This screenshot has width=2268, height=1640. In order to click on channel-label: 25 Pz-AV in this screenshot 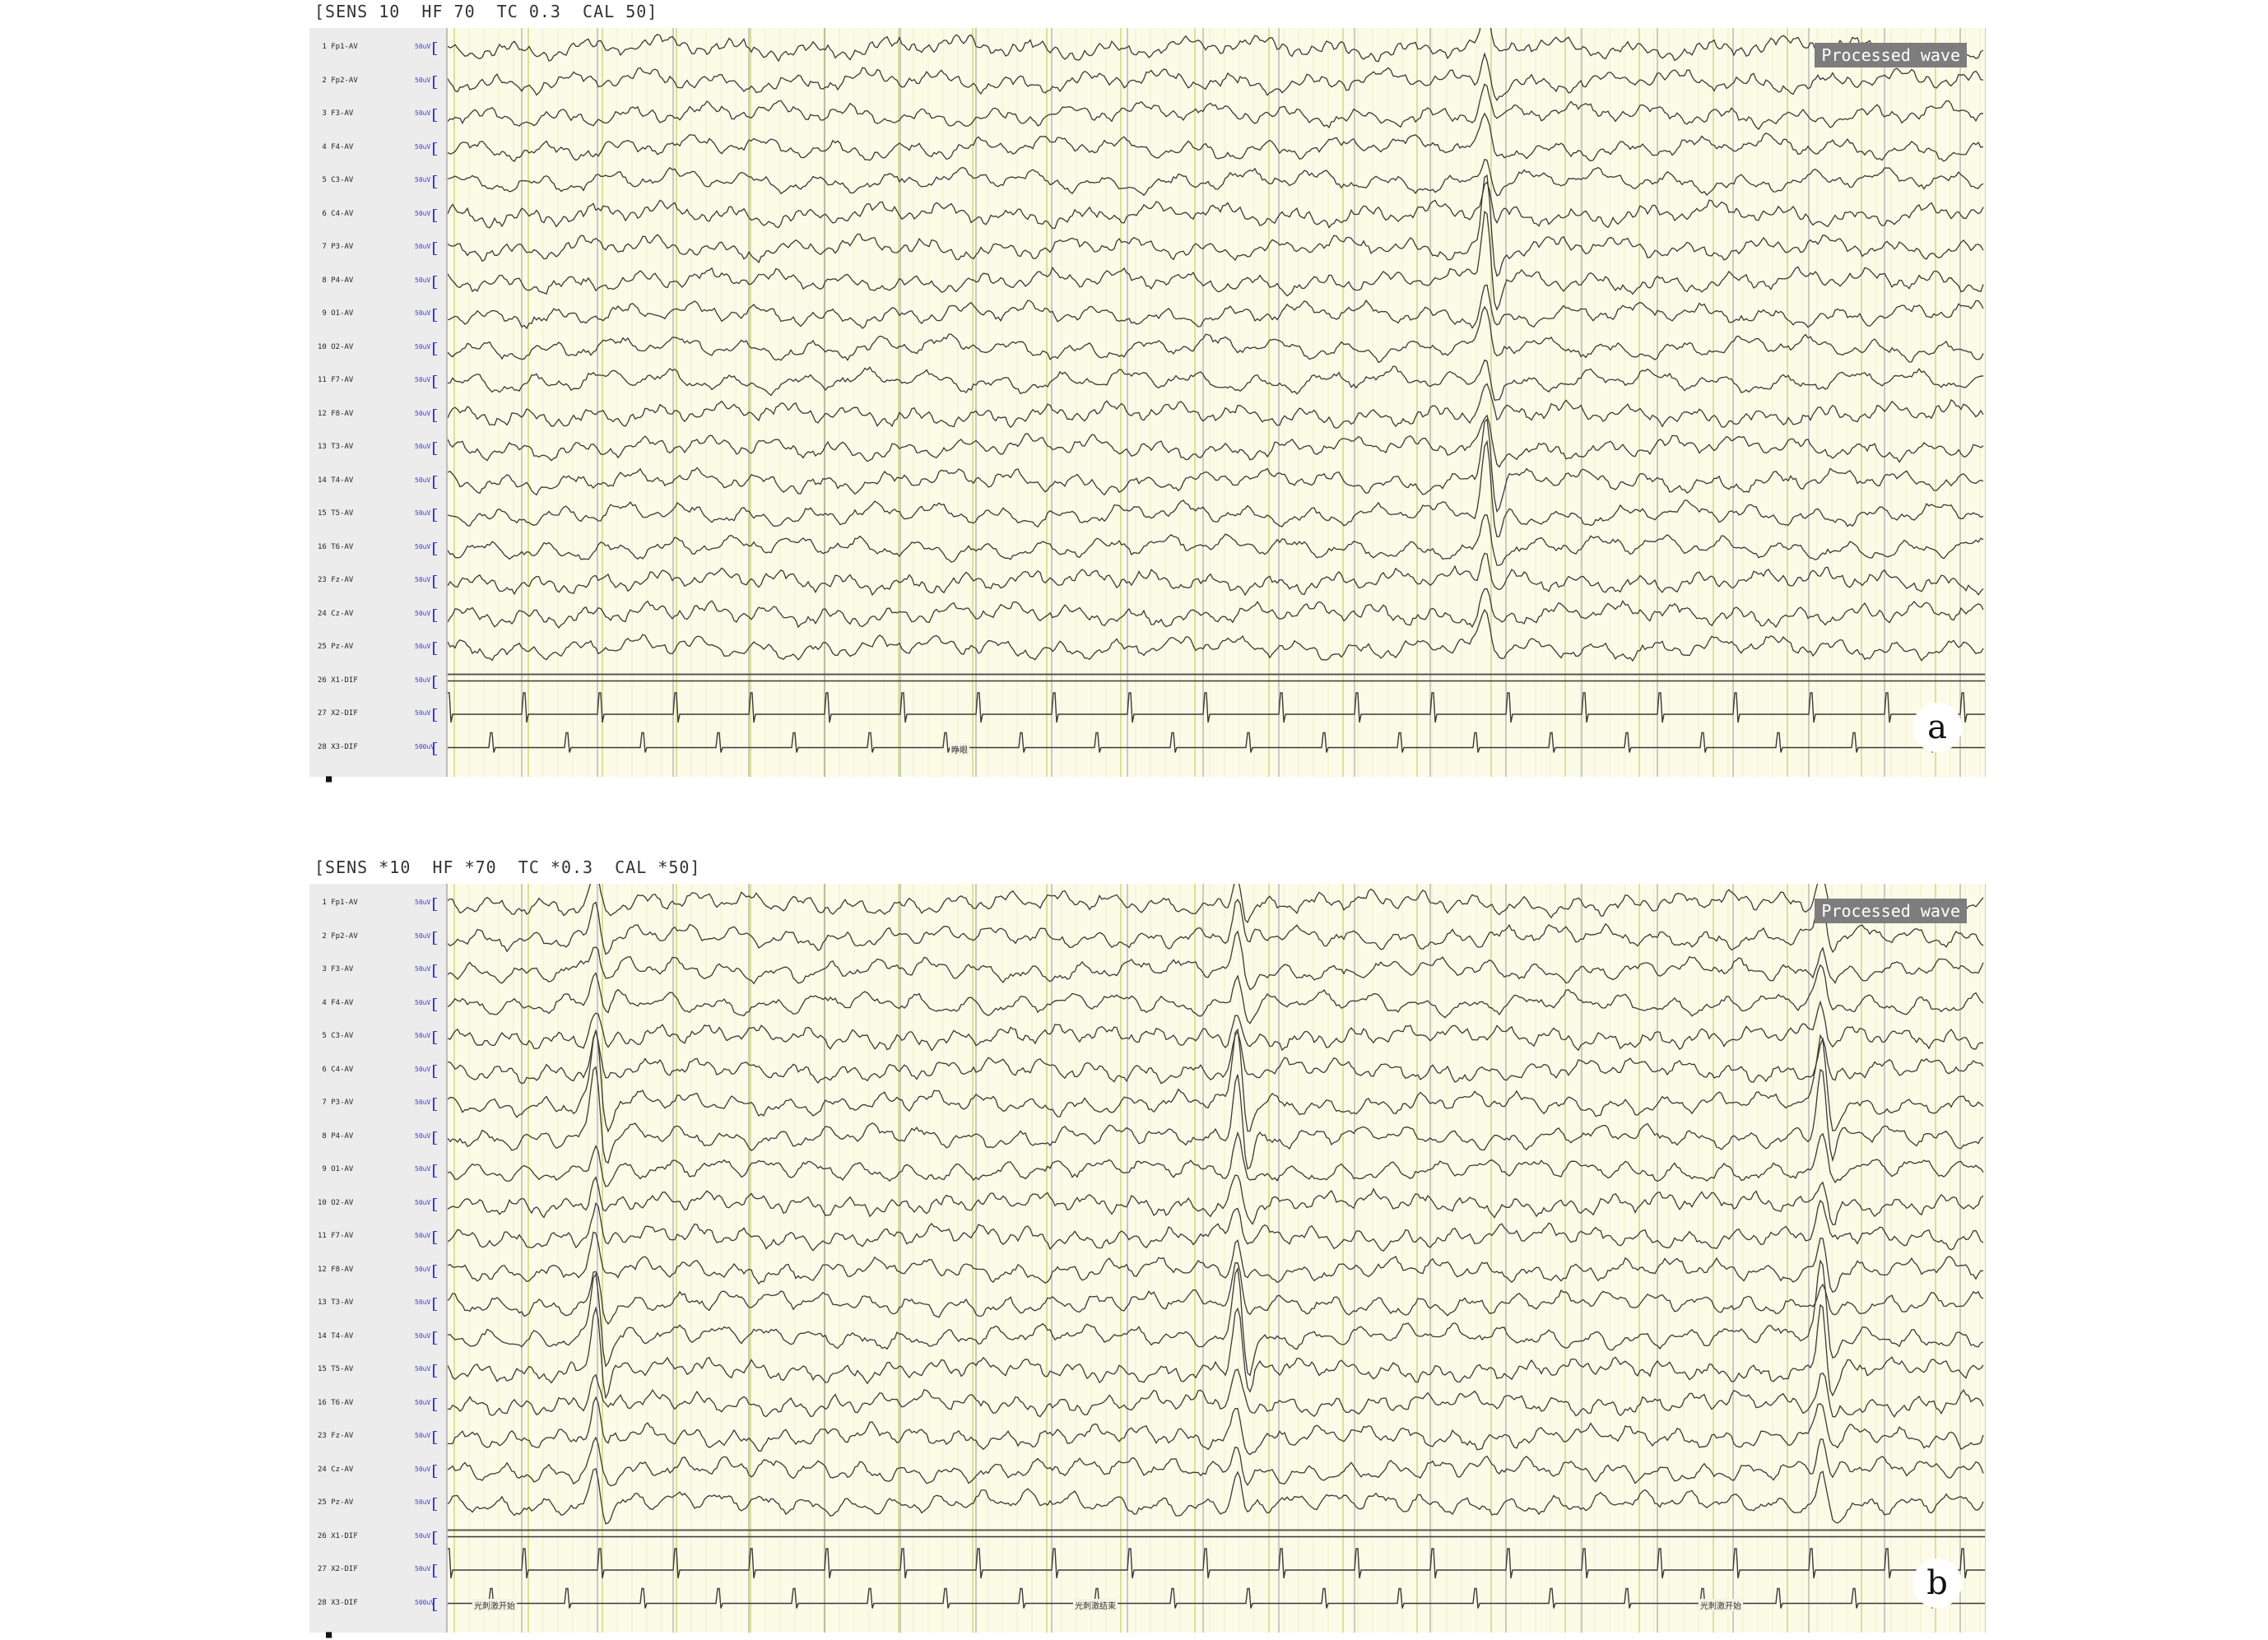, I will do `click(336, 647)`.